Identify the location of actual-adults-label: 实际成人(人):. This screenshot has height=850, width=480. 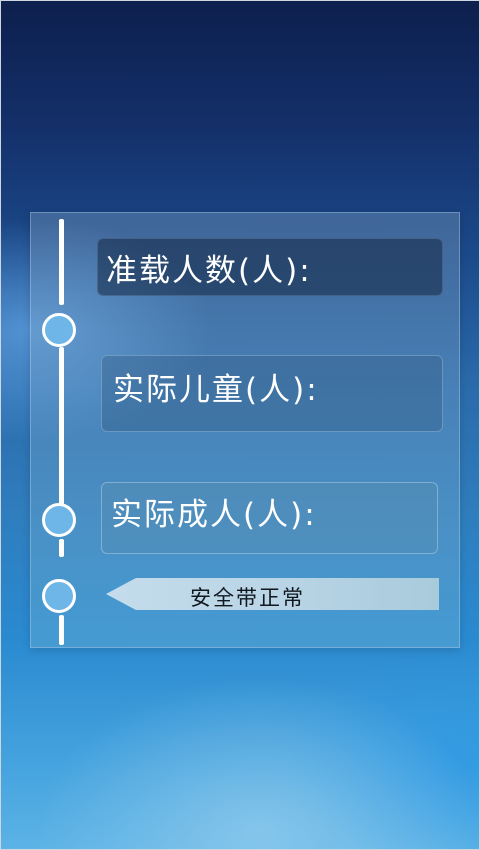
(214, 515).